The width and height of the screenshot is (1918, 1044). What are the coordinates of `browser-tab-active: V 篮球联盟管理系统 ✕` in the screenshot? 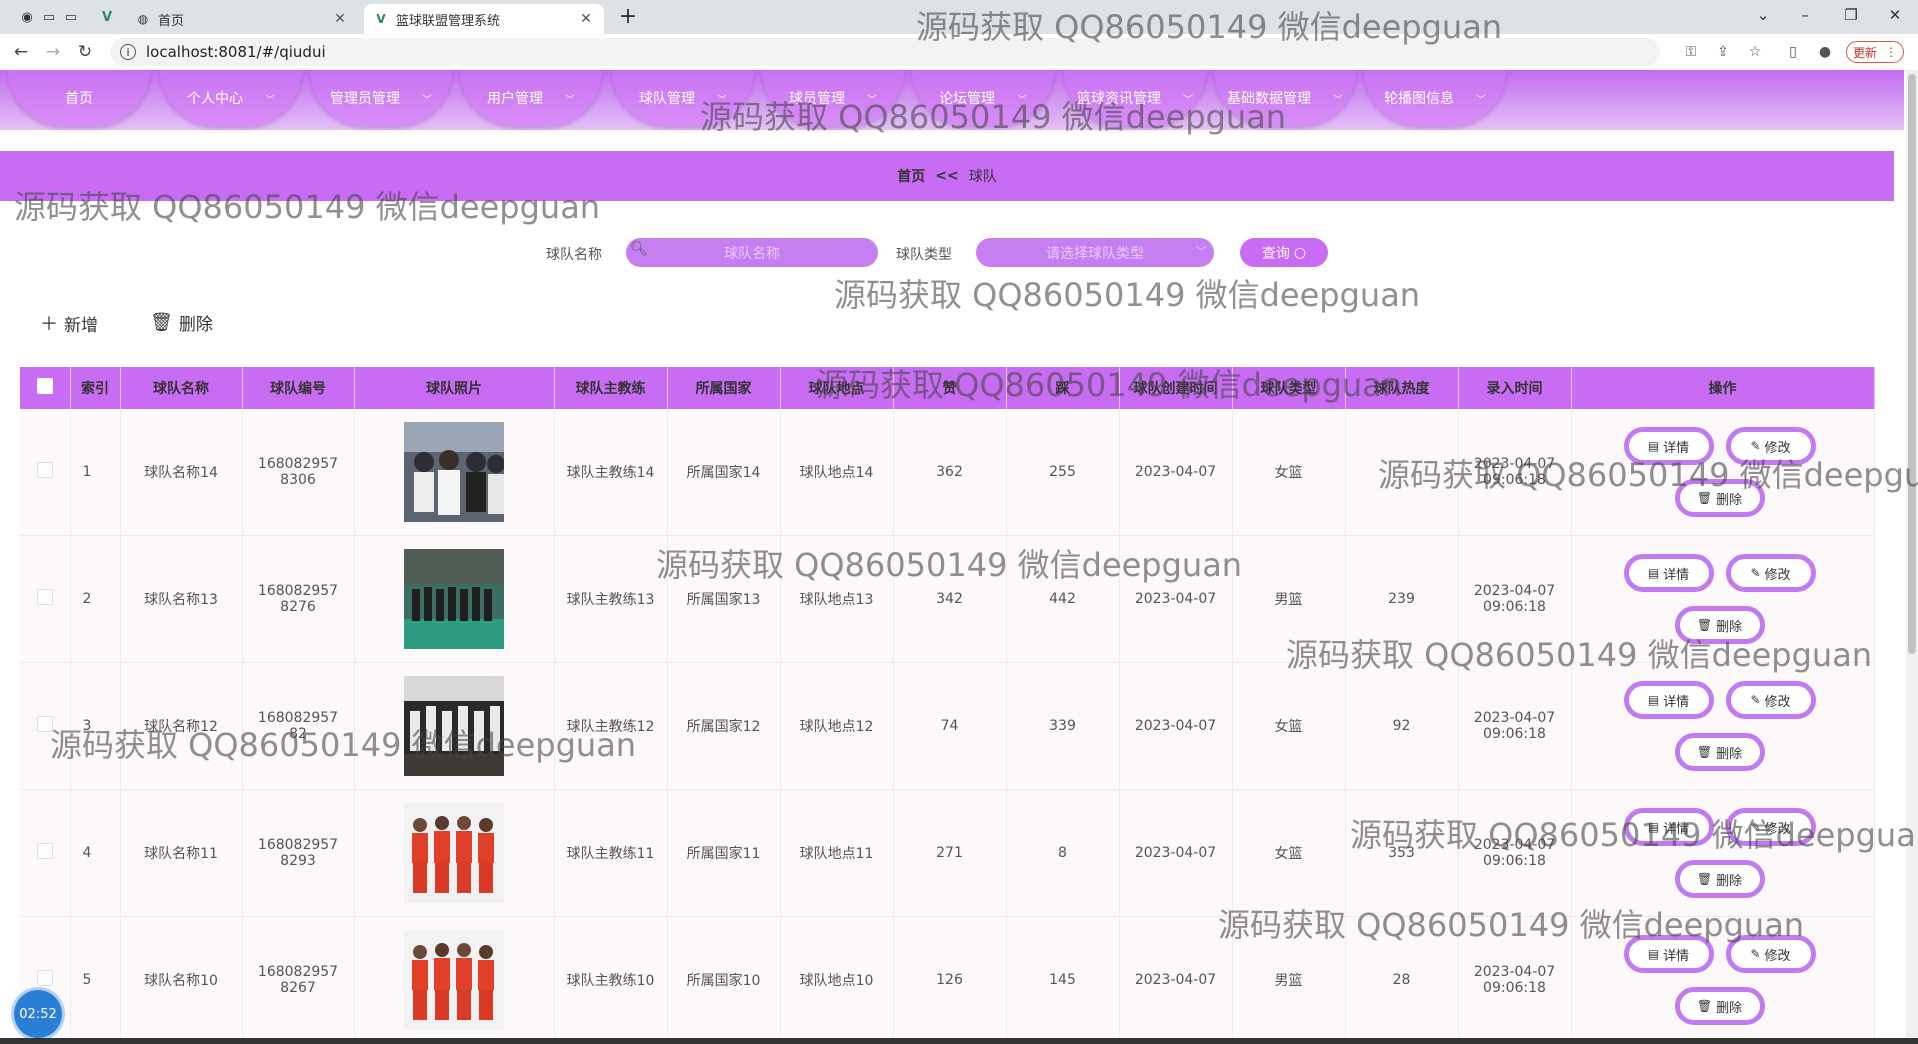 It's located at (484, 19).